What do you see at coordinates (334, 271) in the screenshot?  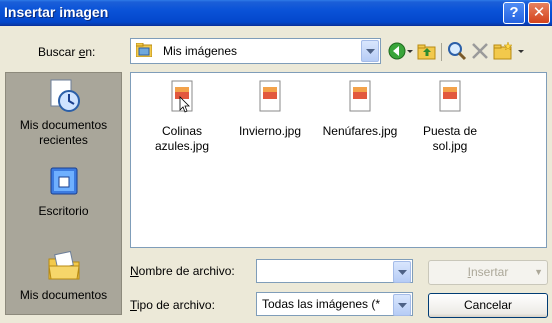 I see `file-name-combobox` at bounding box center [334, 271].